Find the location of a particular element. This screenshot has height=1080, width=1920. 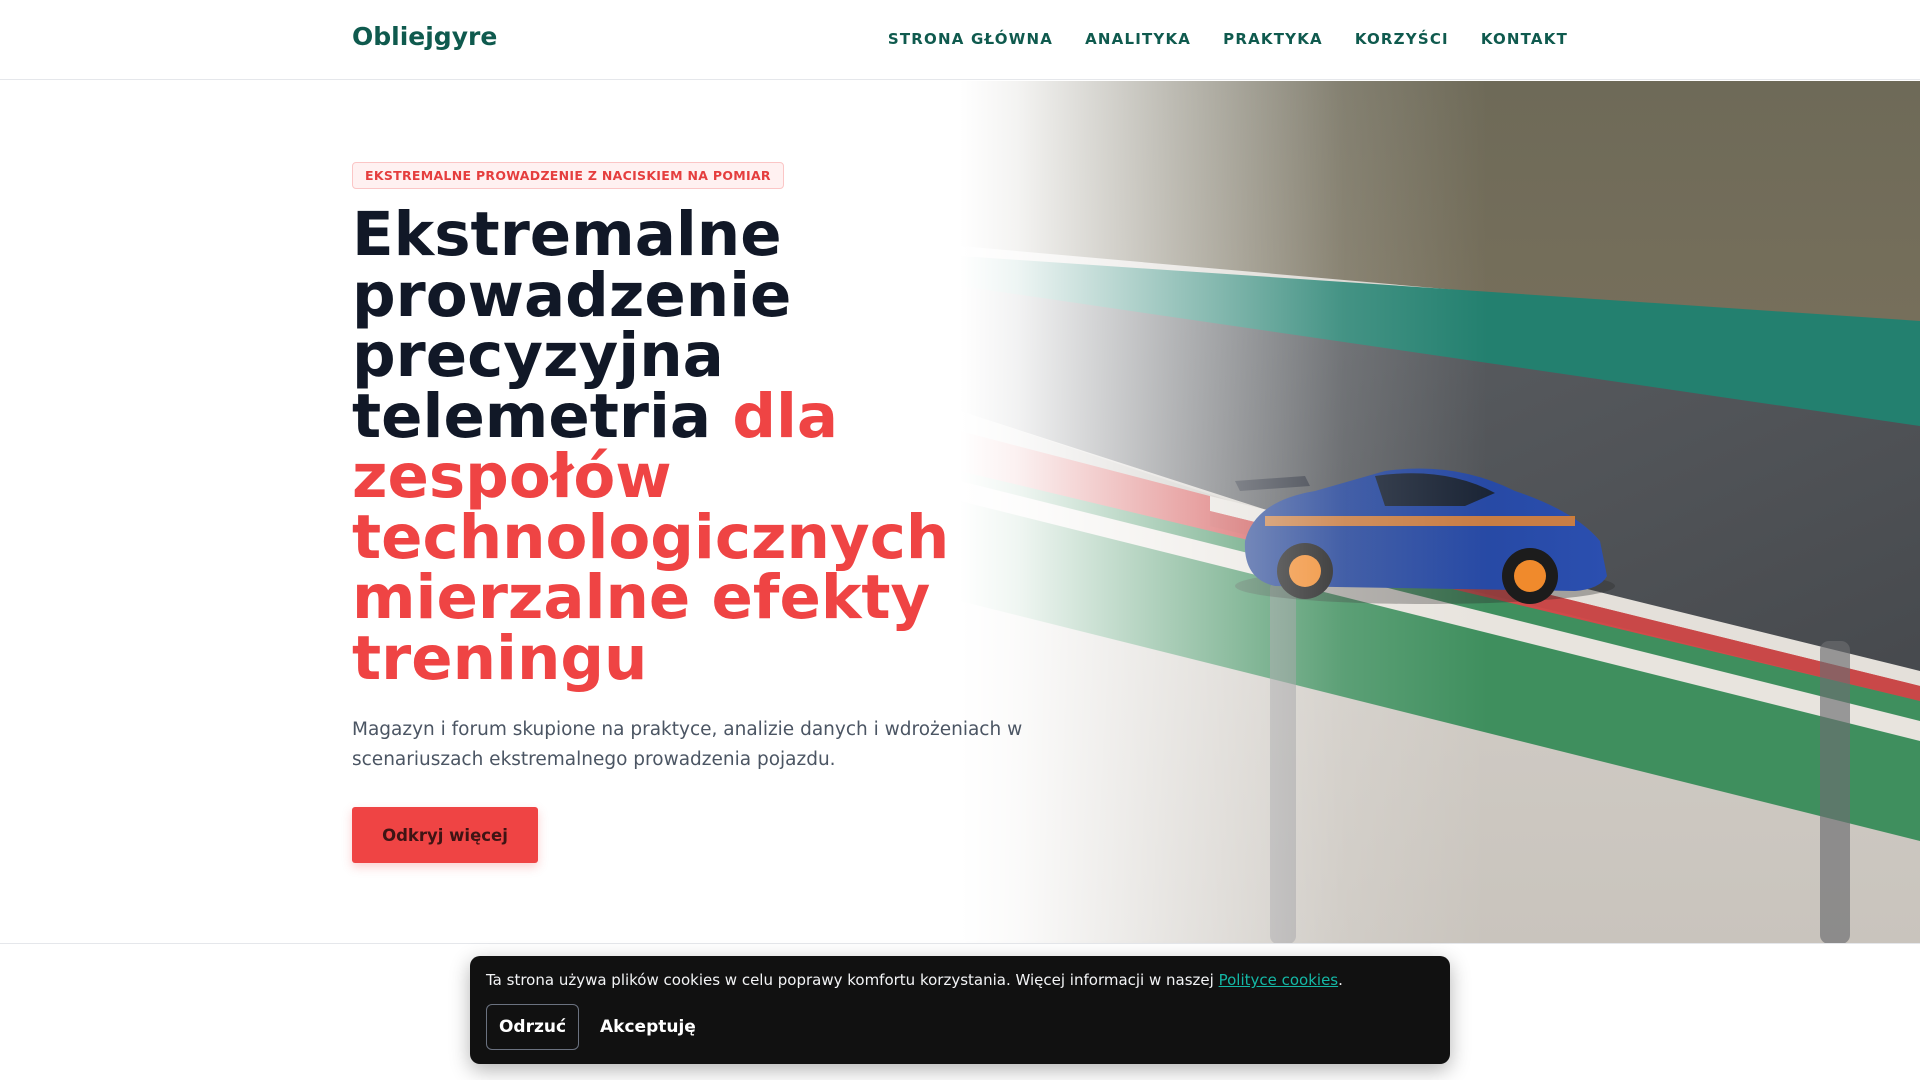

cookie-policy-link: Polityce cookies is located at coordinates (1279, 980).